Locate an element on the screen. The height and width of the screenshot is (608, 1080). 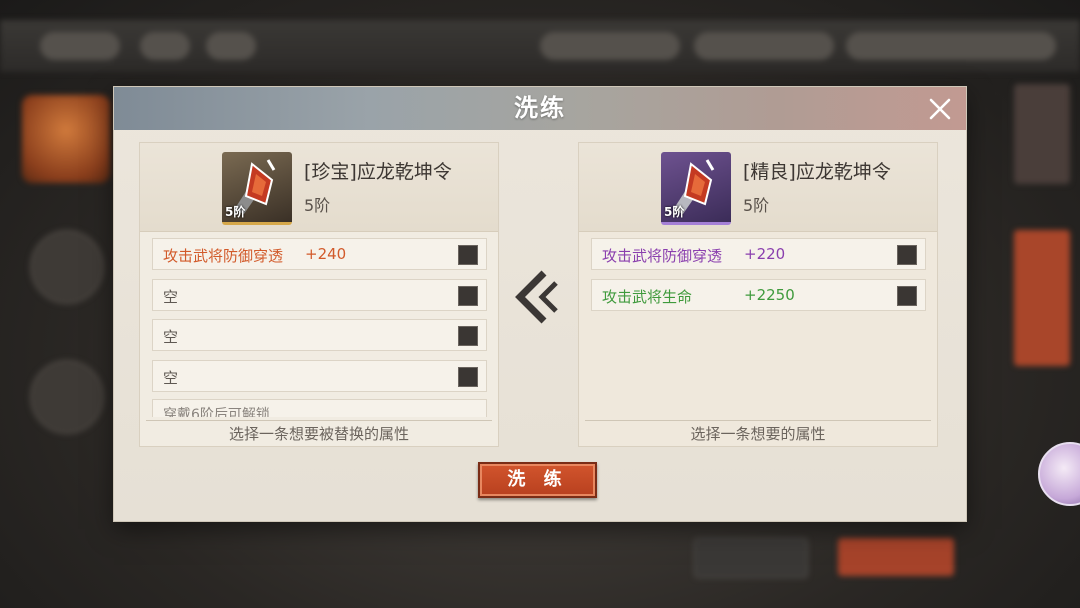
item-header: 5阶 [精良]应龙乾坤令 5阶 is located at coordinates (758, 187).